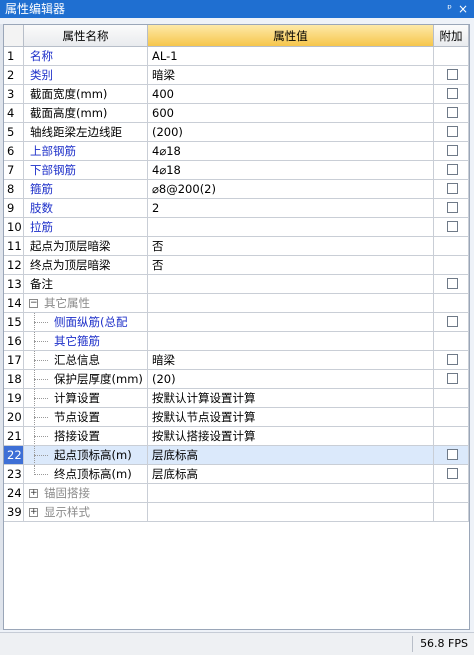  What do you see at coordinates (291, 56) in the screenshot?
I see `property-value: AL-1` at bounding box center [291, 56].